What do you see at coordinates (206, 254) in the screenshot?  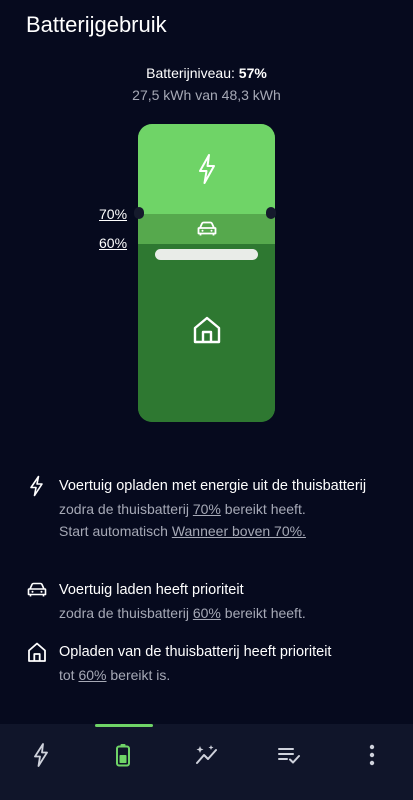 I see `battery-level-indicator` at bounding box center [206, 254].